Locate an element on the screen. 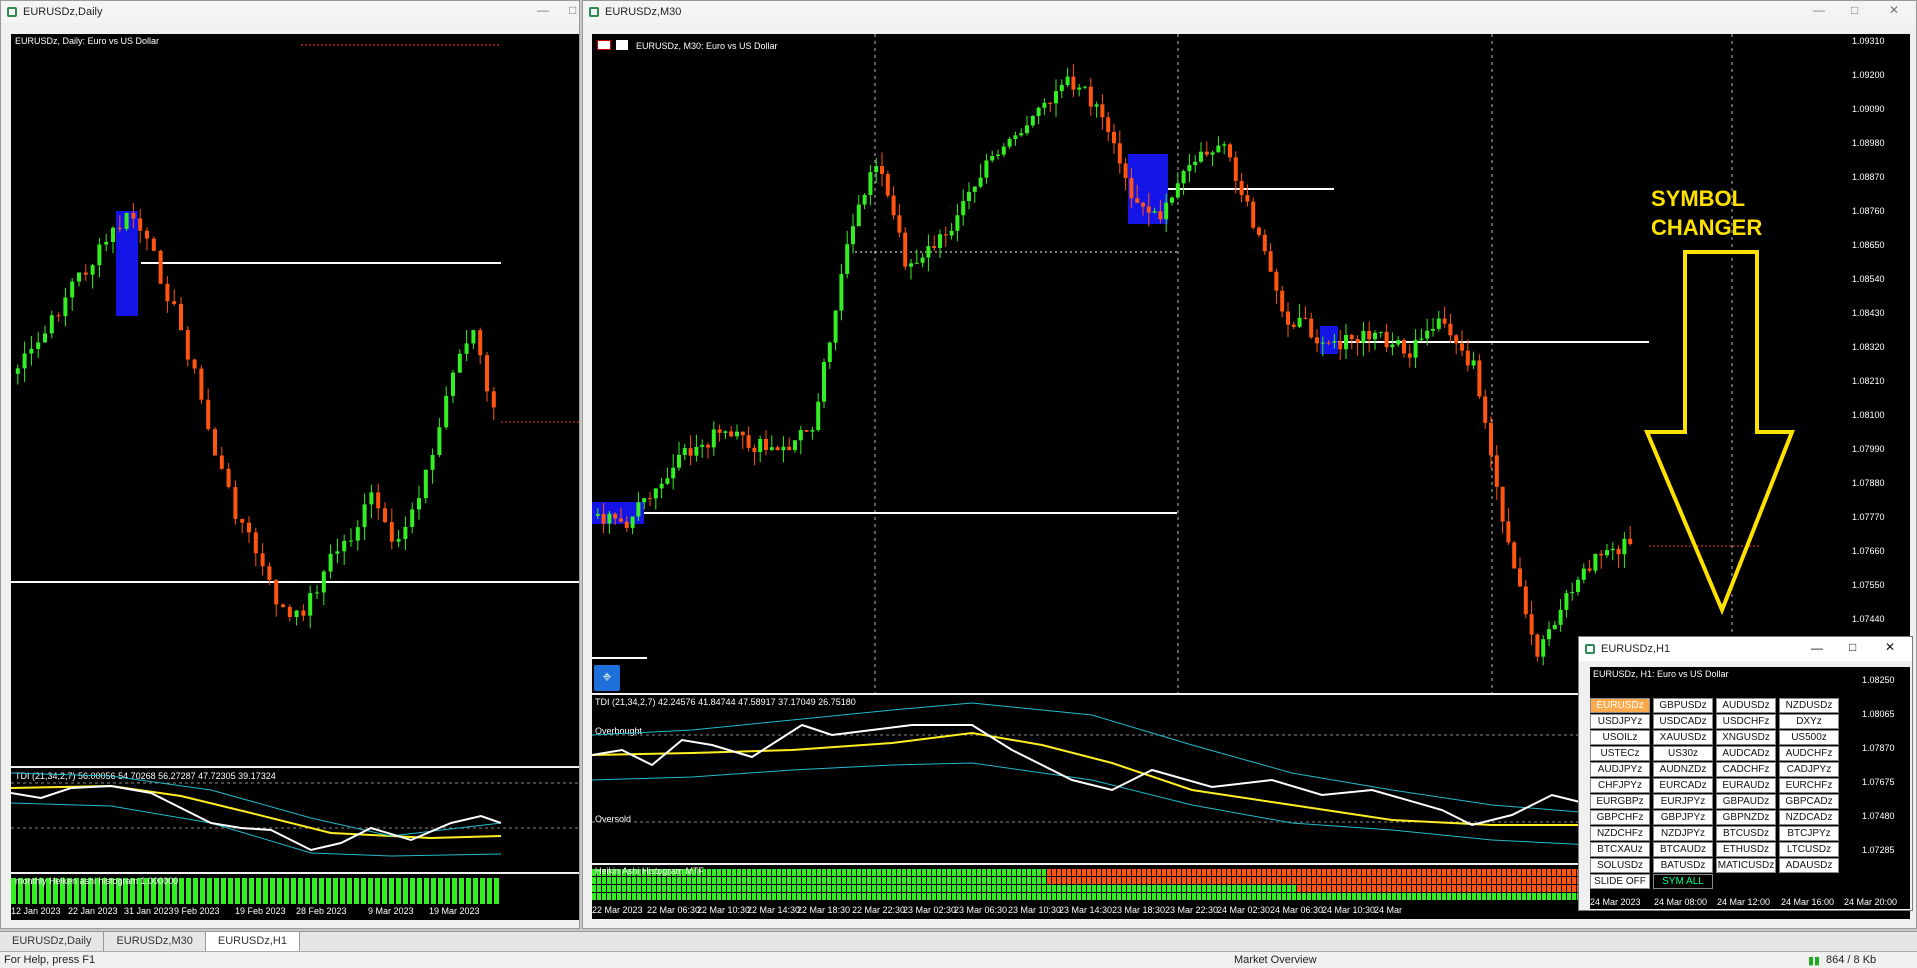 The width and height of the screenshot is (1917, 968). symbol-button-gbpjpyz: GBPJPYz is located at coordinates (1683, 817).